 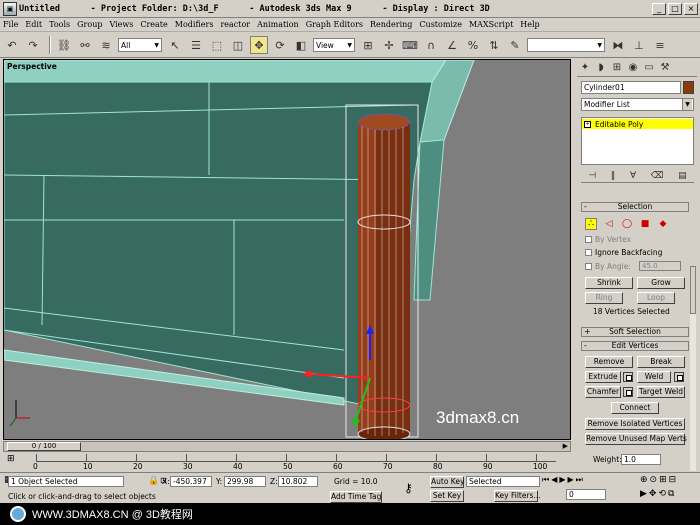 I want to click on menu-file: File, so click(x=10, y=24).